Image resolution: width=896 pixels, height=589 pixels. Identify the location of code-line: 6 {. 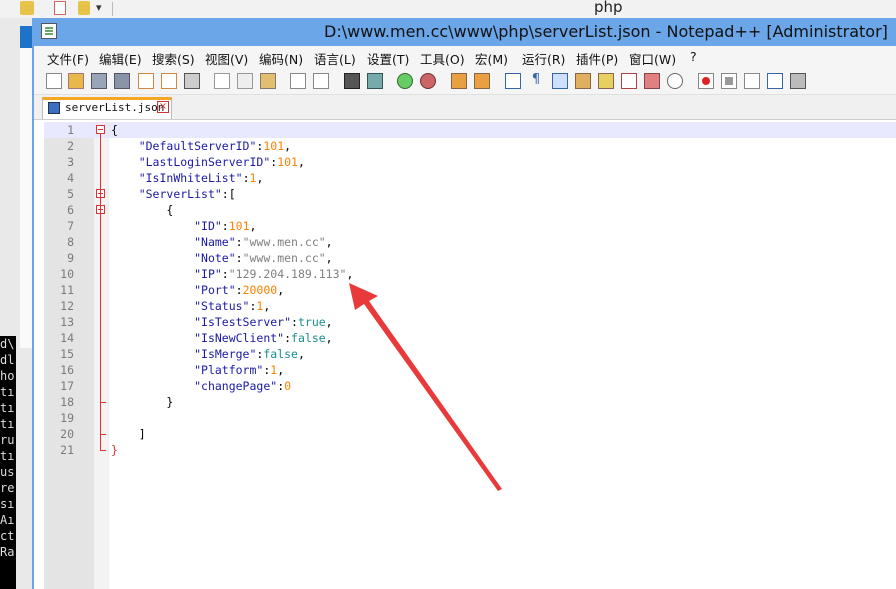
(470, 210).